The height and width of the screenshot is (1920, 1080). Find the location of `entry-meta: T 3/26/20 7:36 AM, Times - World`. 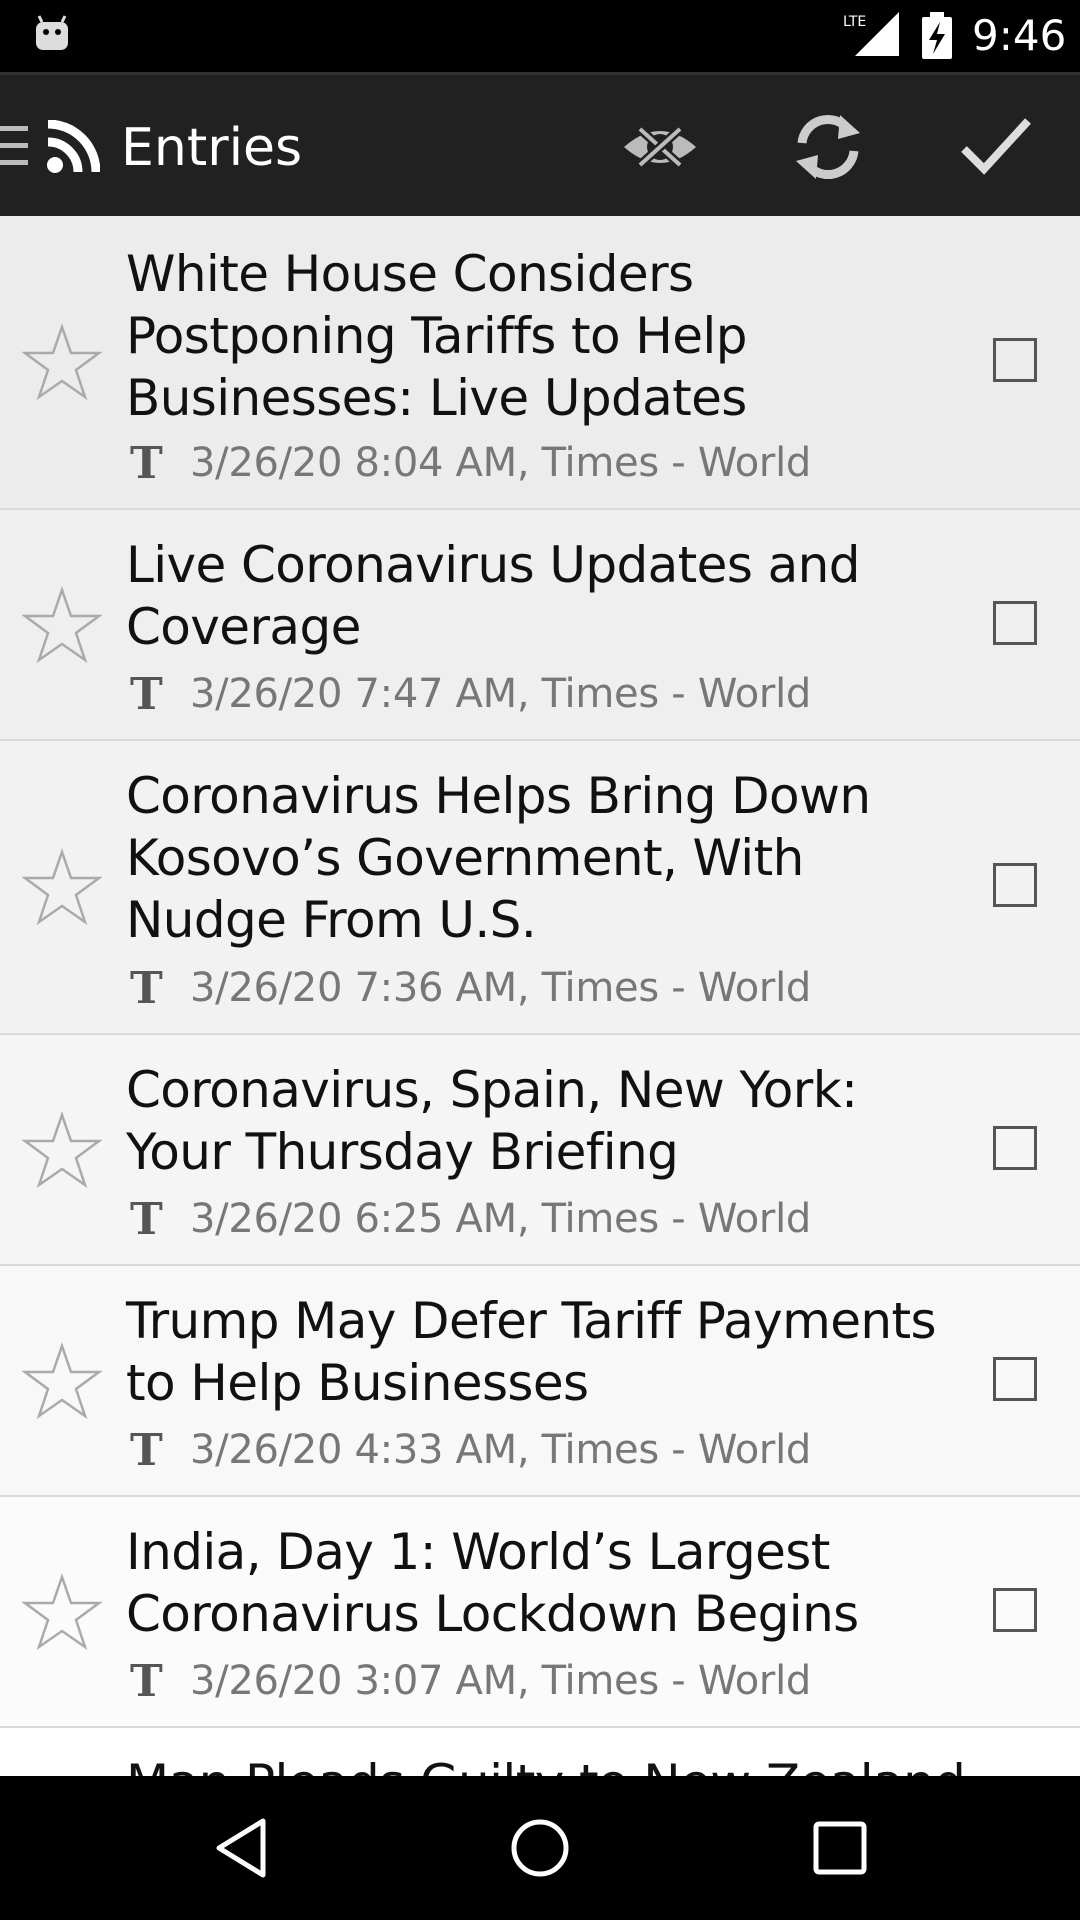

entry-meta: T 3/26/20 7:36 AM, Times - World is located at coordinates (470, 988).